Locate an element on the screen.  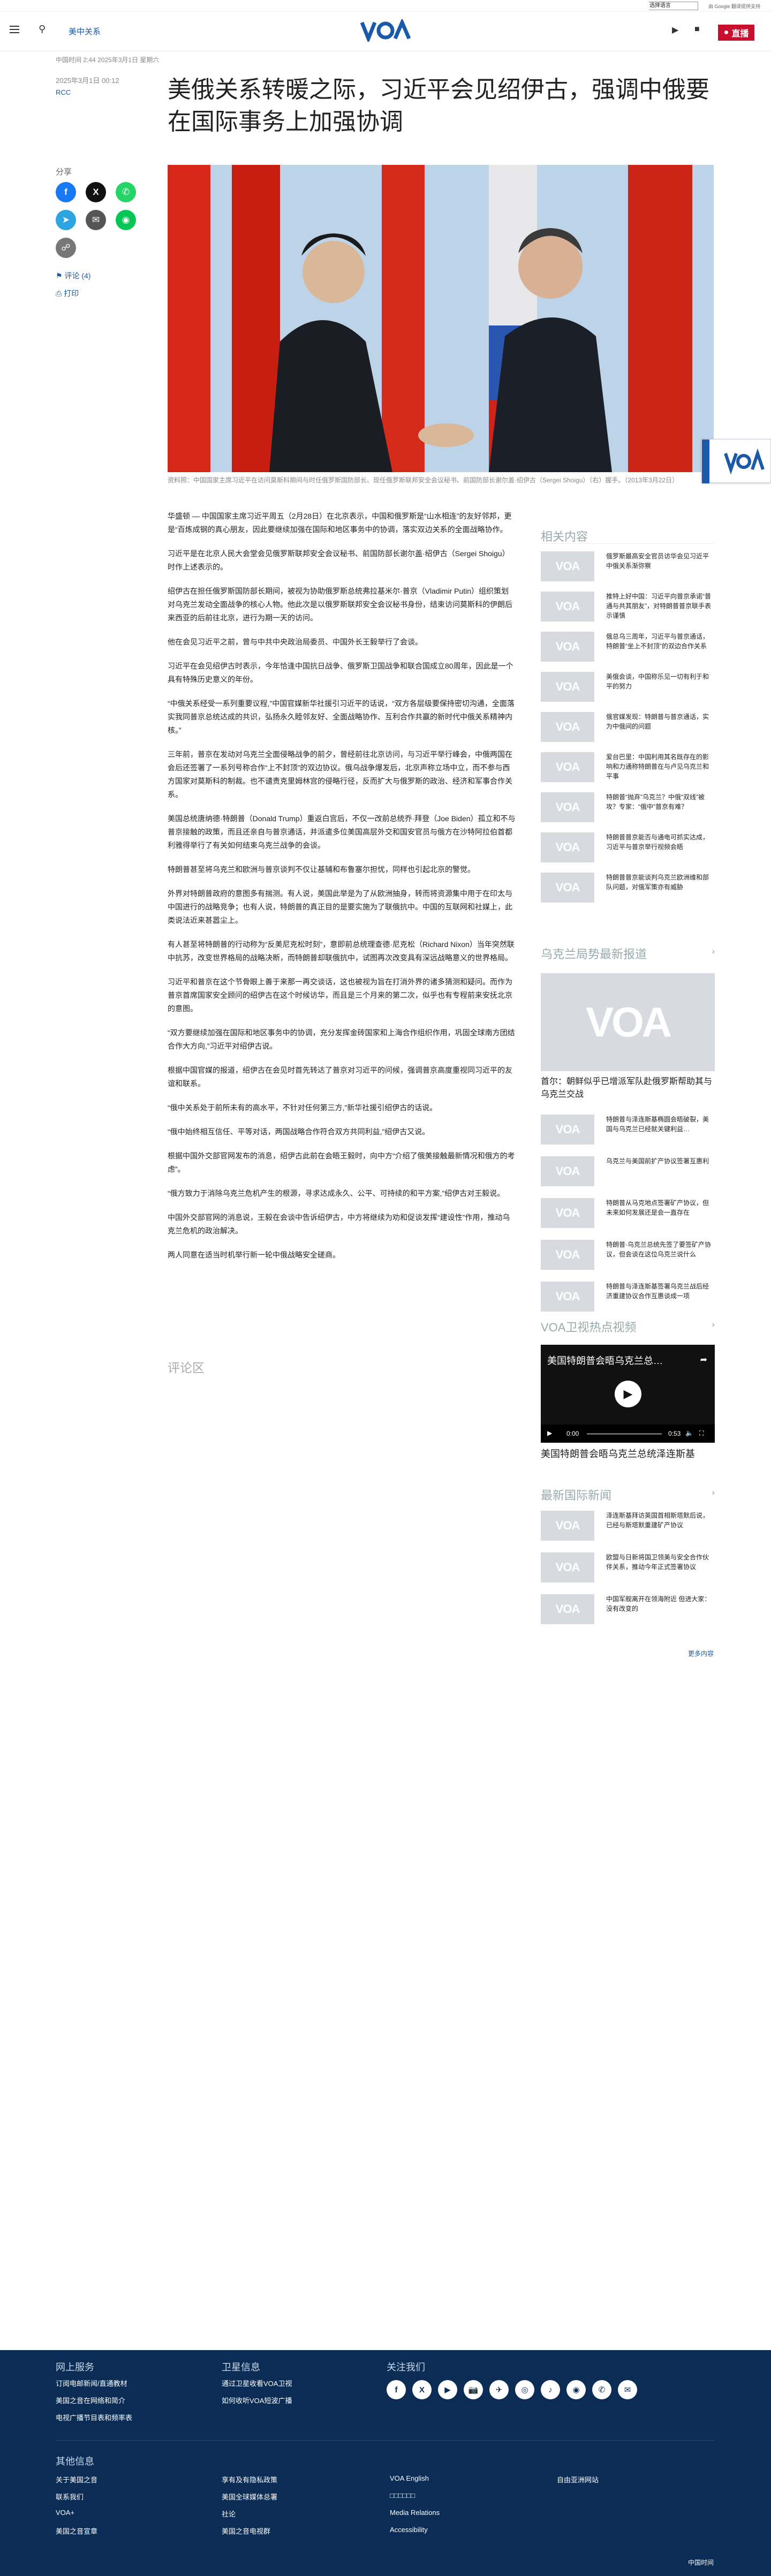
footer-link: 订阅电邮新闻/直通教材 is located at coordinates (91, 2383).